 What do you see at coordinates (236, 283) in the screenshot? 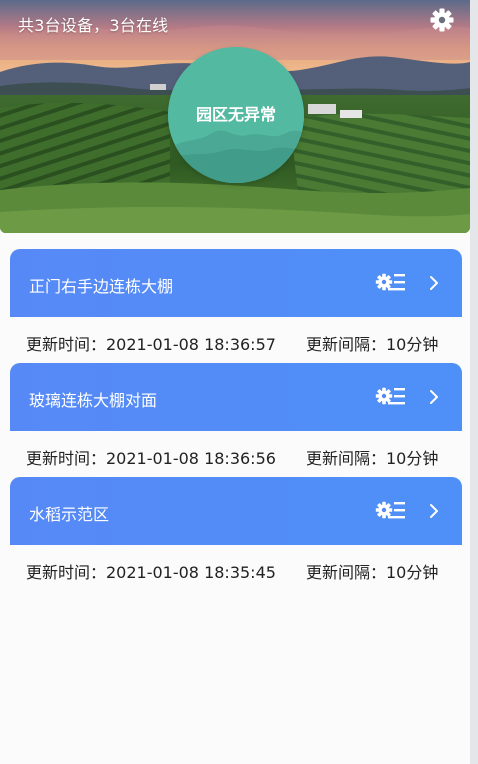
I see `device-card: 正门右手边连栋大棚` at bounding box center [236, 283].